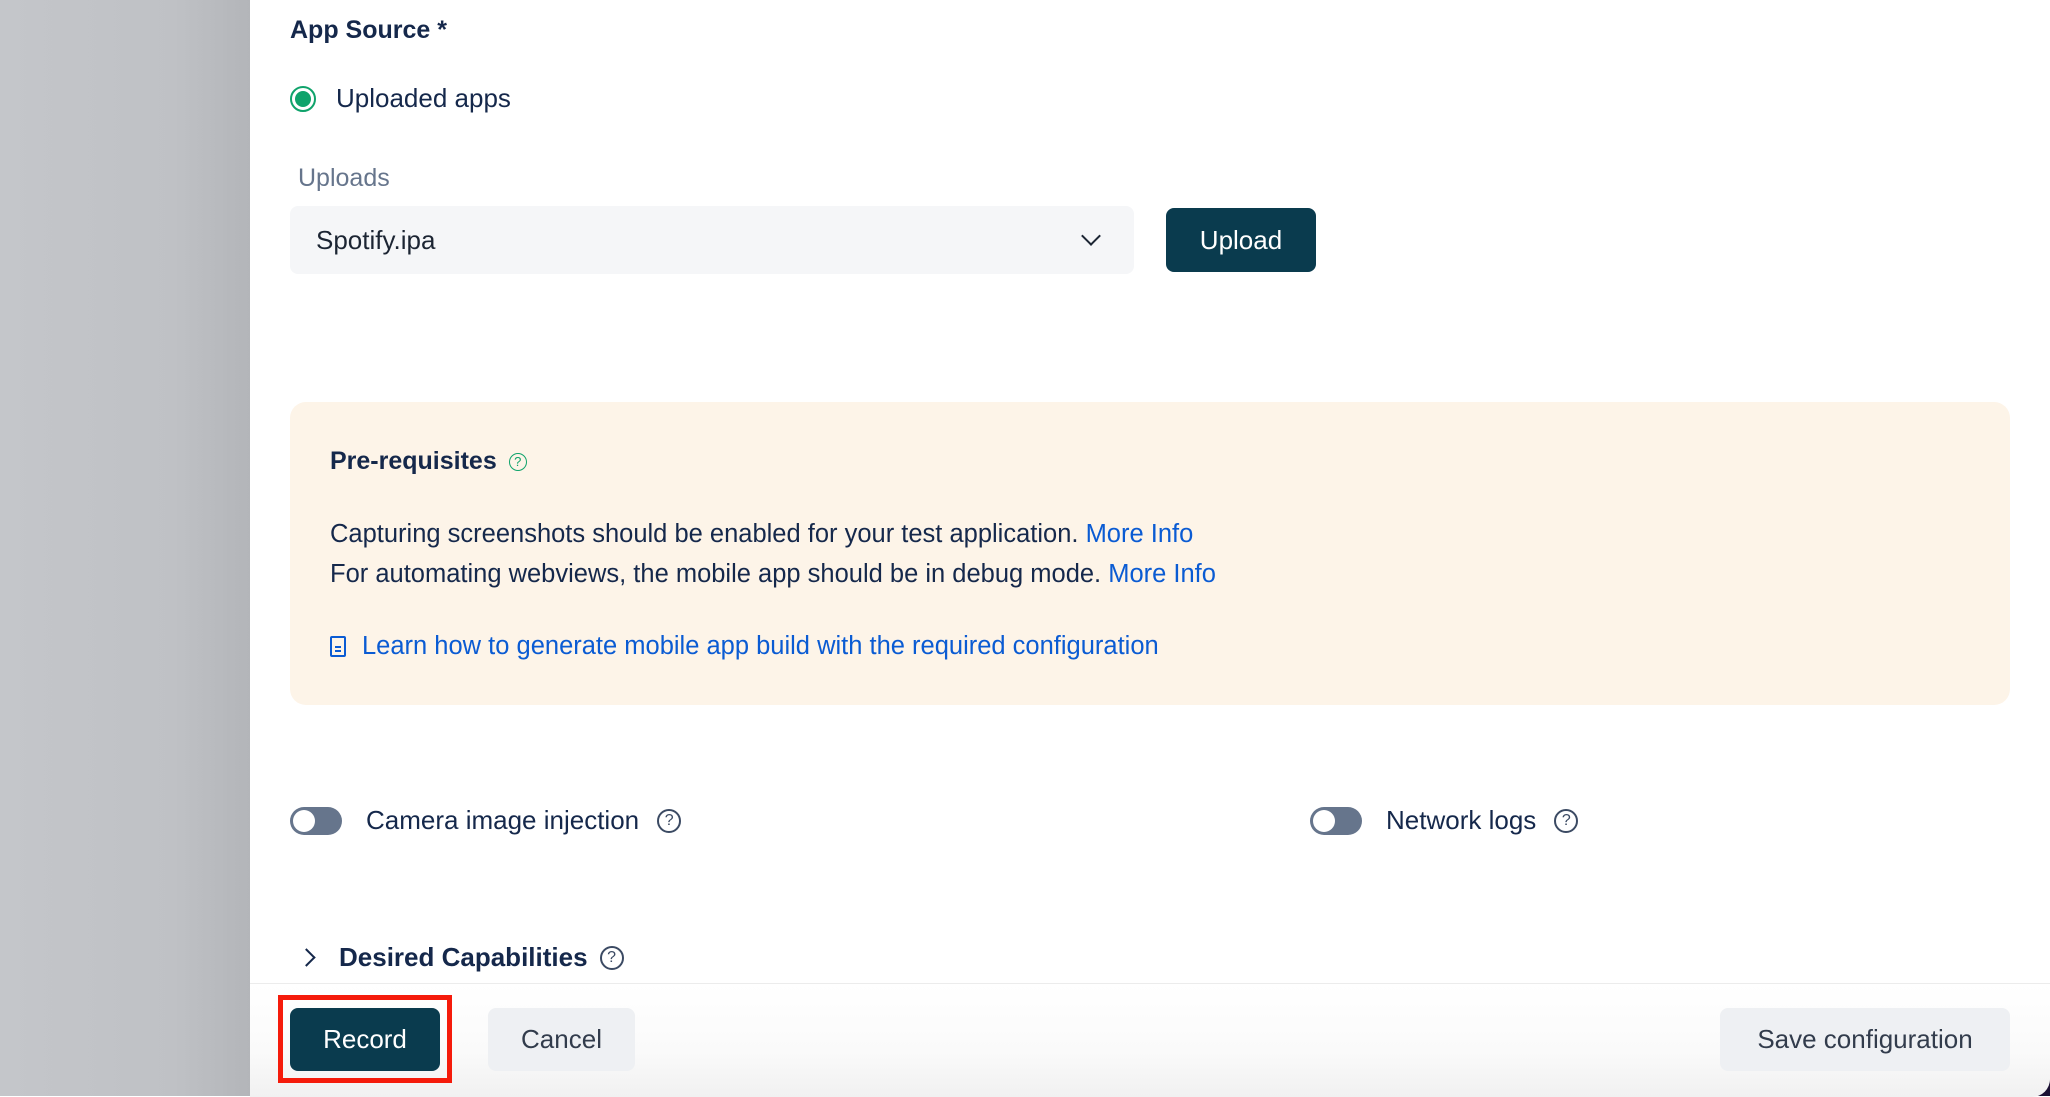 The width and height of the screenshot is (2050, 1097). I want to click on uploads-select: Spotify.ipa, so click(712, 240).